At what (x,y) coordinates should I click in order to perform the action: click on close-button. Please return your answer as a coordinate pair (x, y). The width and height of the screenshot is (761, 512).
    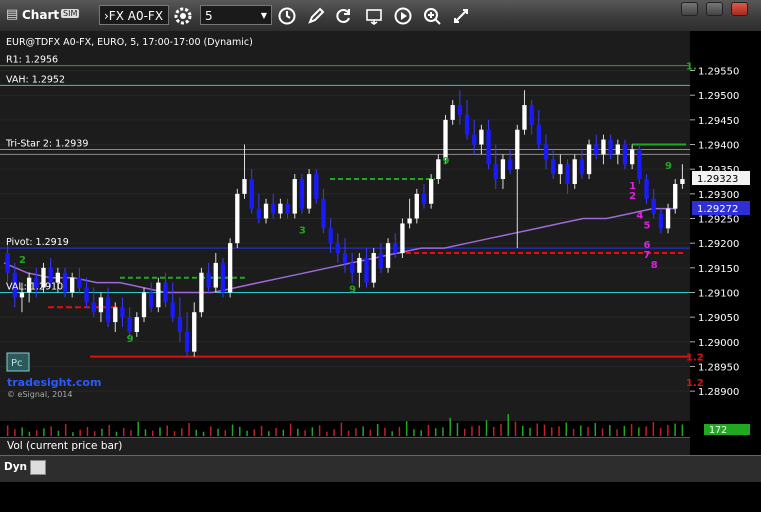
    Looking at the image, I should click on (739, 9).